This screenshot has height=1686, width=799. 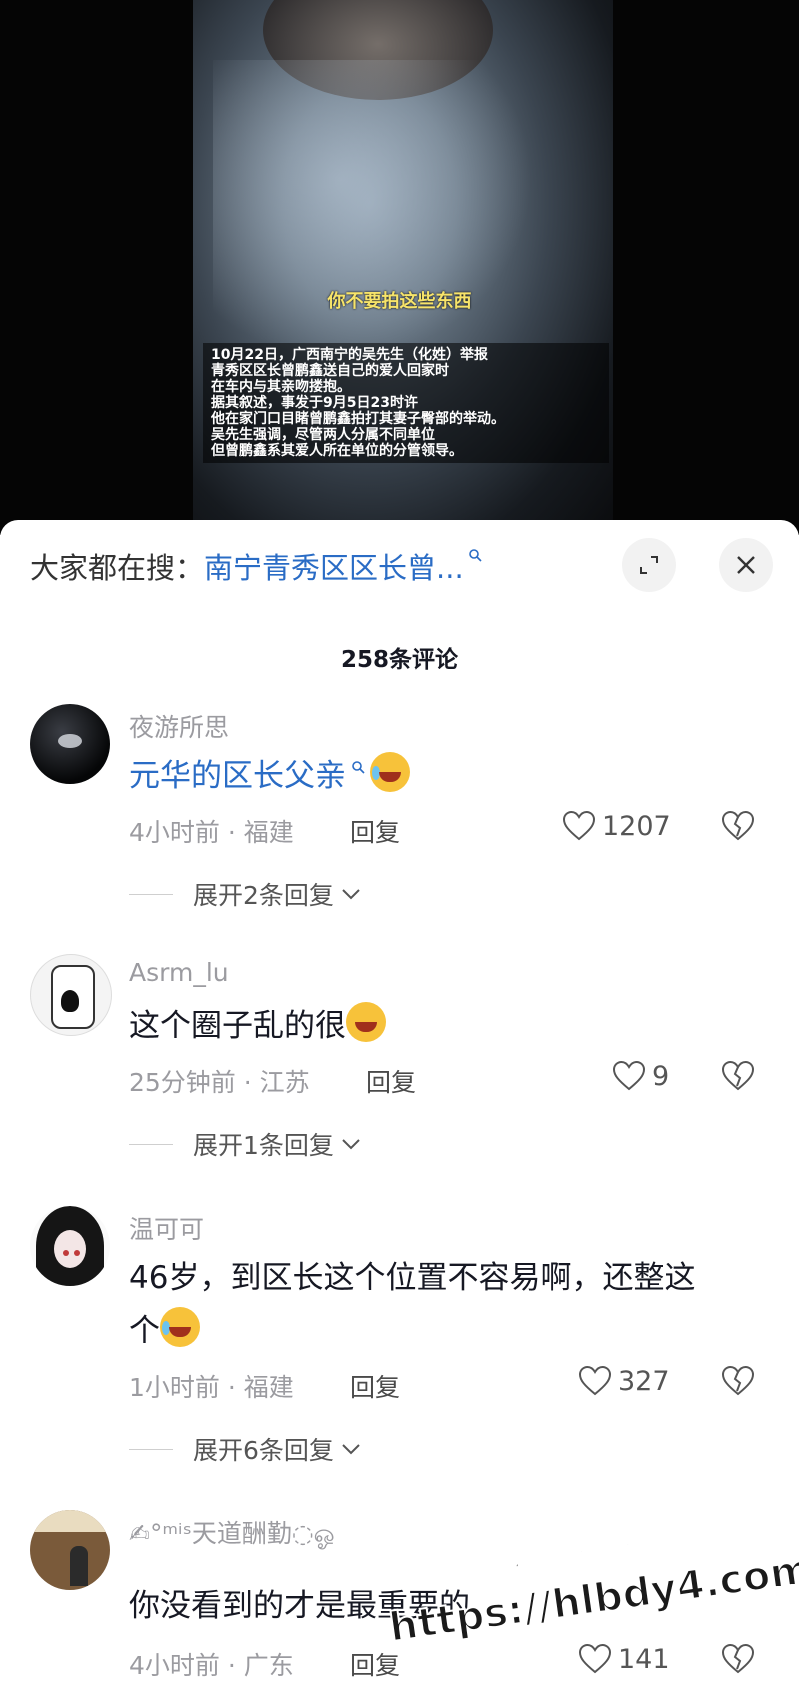 What do you see at coordinates (444, 778) in the screenshot?
I see `comment-text: 元华的区长父亲` at bounding box center [444, 778].